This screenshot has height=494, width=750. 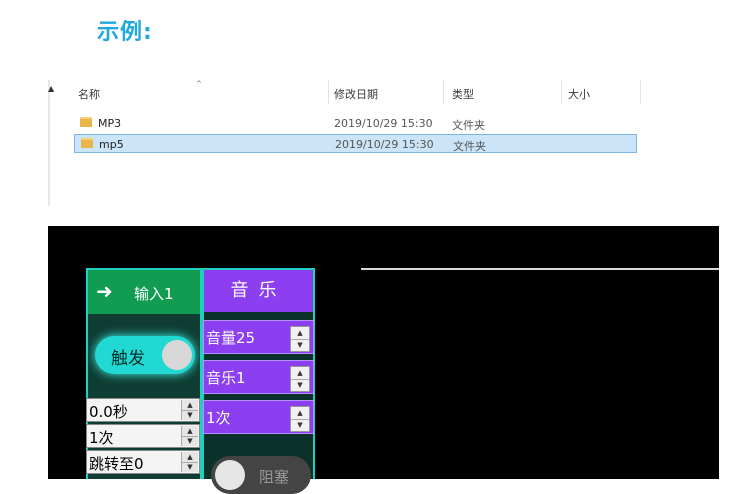 What do you see at coordinates (116, 464) in the screenshot?
I see `jump-value: 跳转至0` at bounding box center [116, 464].